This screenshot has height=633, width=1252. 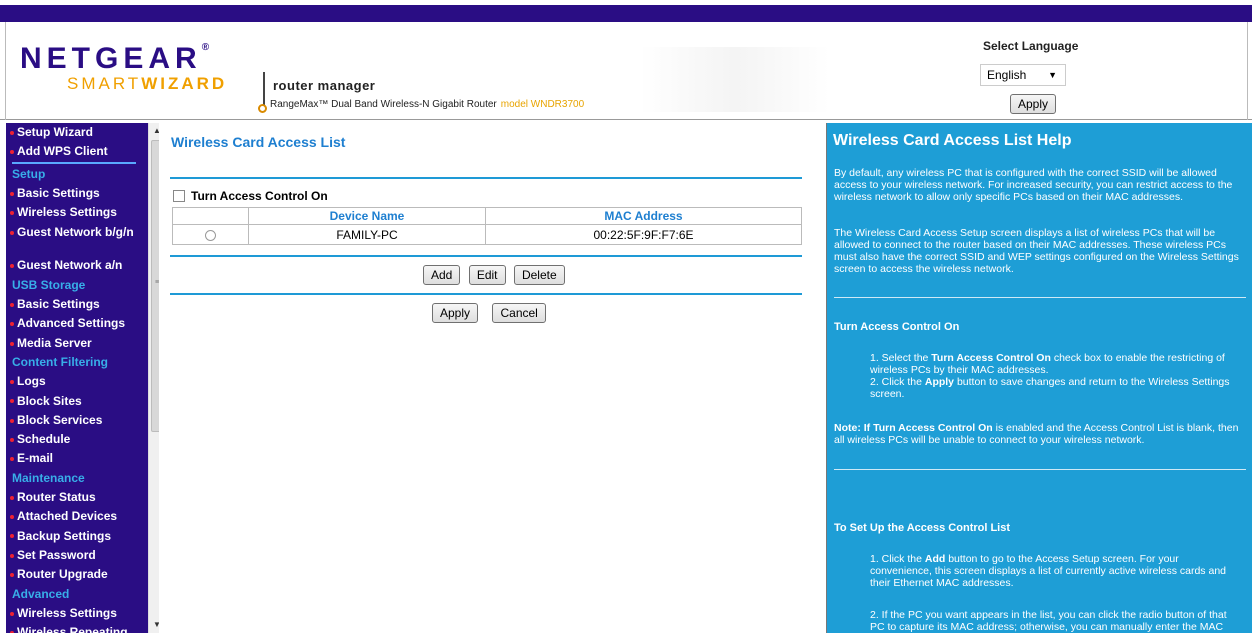 I want to click on form-buttons: Apply Cancel, so click(x=494, y=313).